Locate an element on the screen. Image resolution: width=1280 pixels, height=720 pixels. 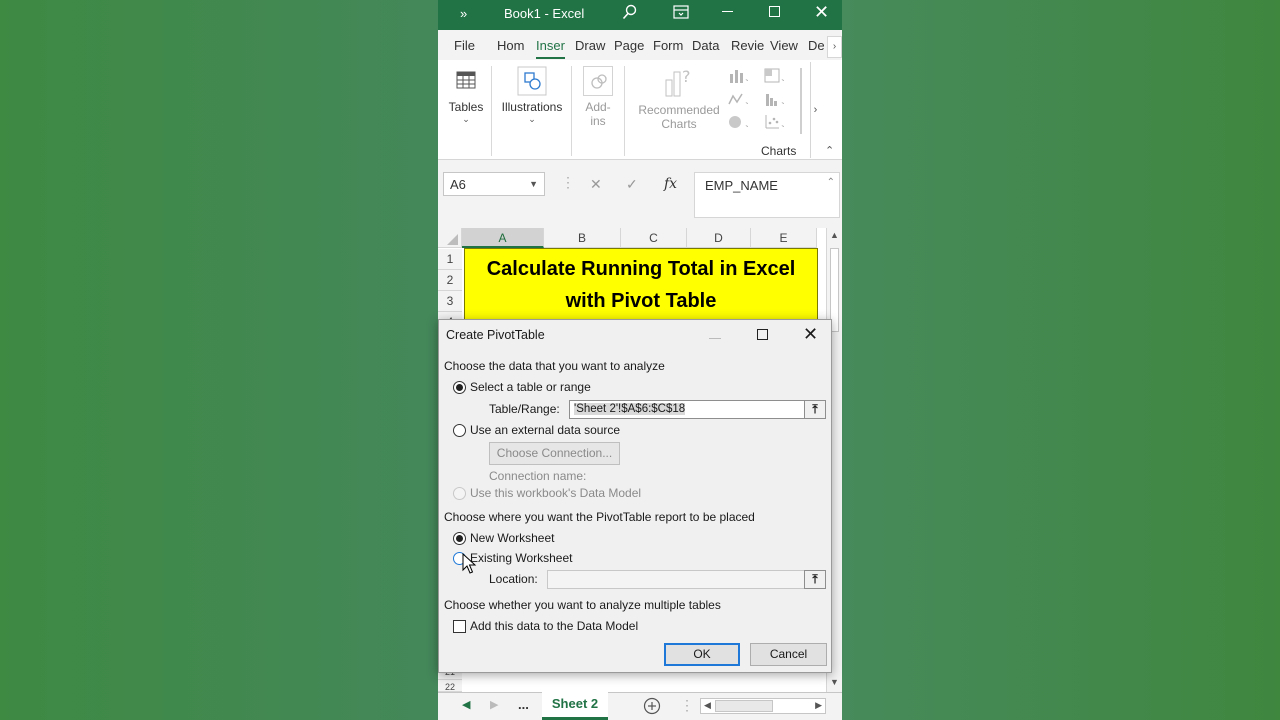
radio-data-model-label: Use this workbook's Data Model is located at coordinates (555, 493).